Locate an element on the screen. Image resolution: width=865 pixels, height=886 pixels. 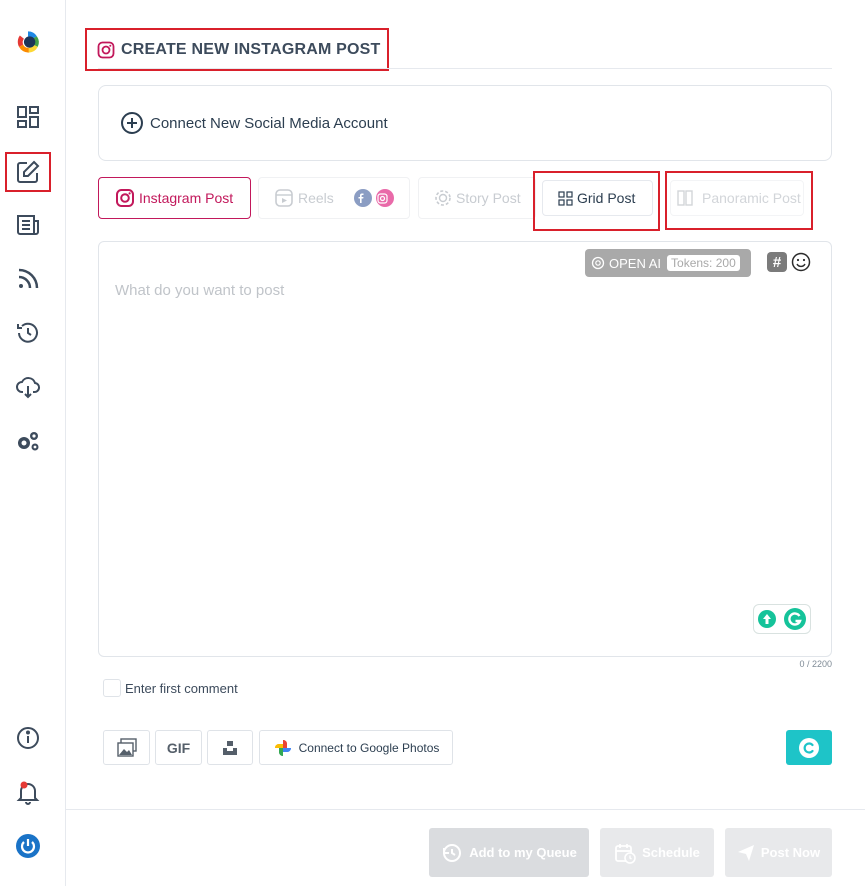
sidebar is located at coordinates (33, 443).